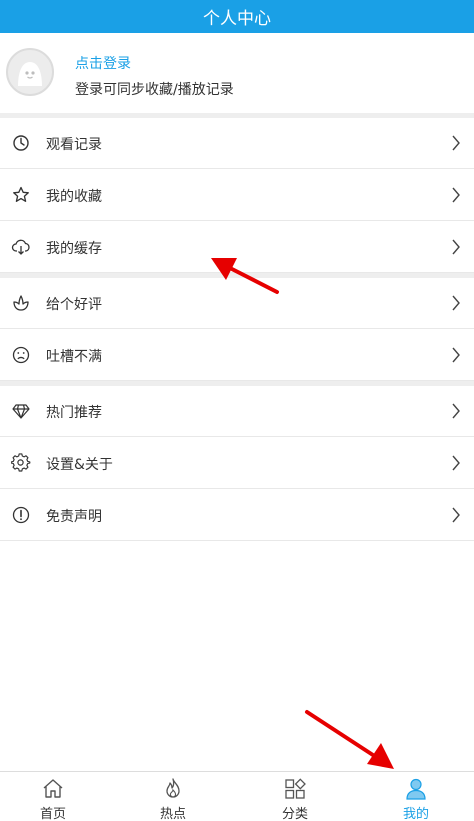 The height and width of the screenshot is (821, 474). Describe the element at coordinates (21, 462) in the screenshot. I see `gear-icon` at that location.